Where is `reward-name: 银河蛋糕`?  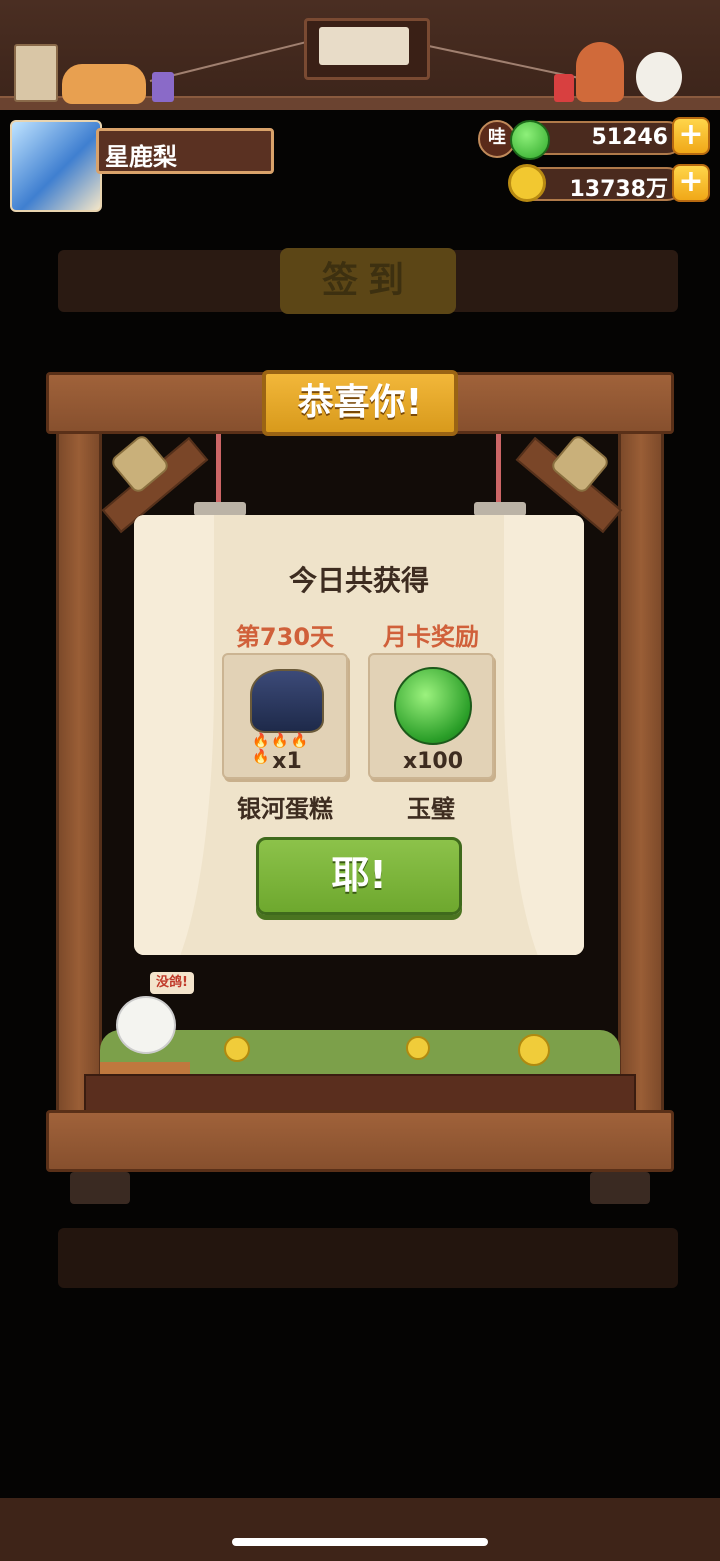 reward-name: 银河蛋糕 is located at coordinates (285, 809).